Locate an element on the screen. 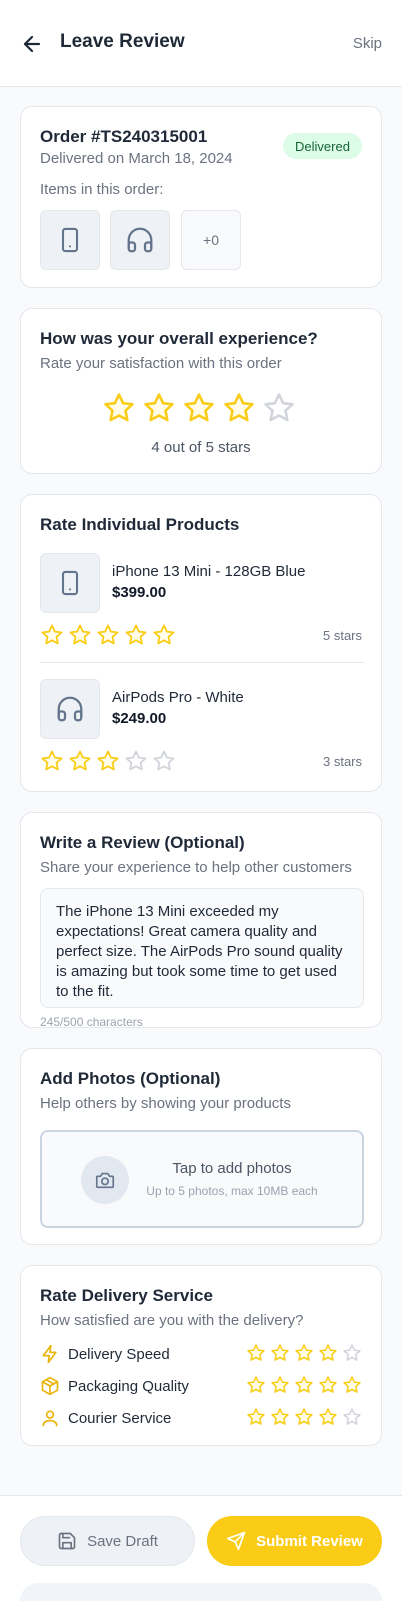  lightning-icon is located at coordinates (50, 1354).